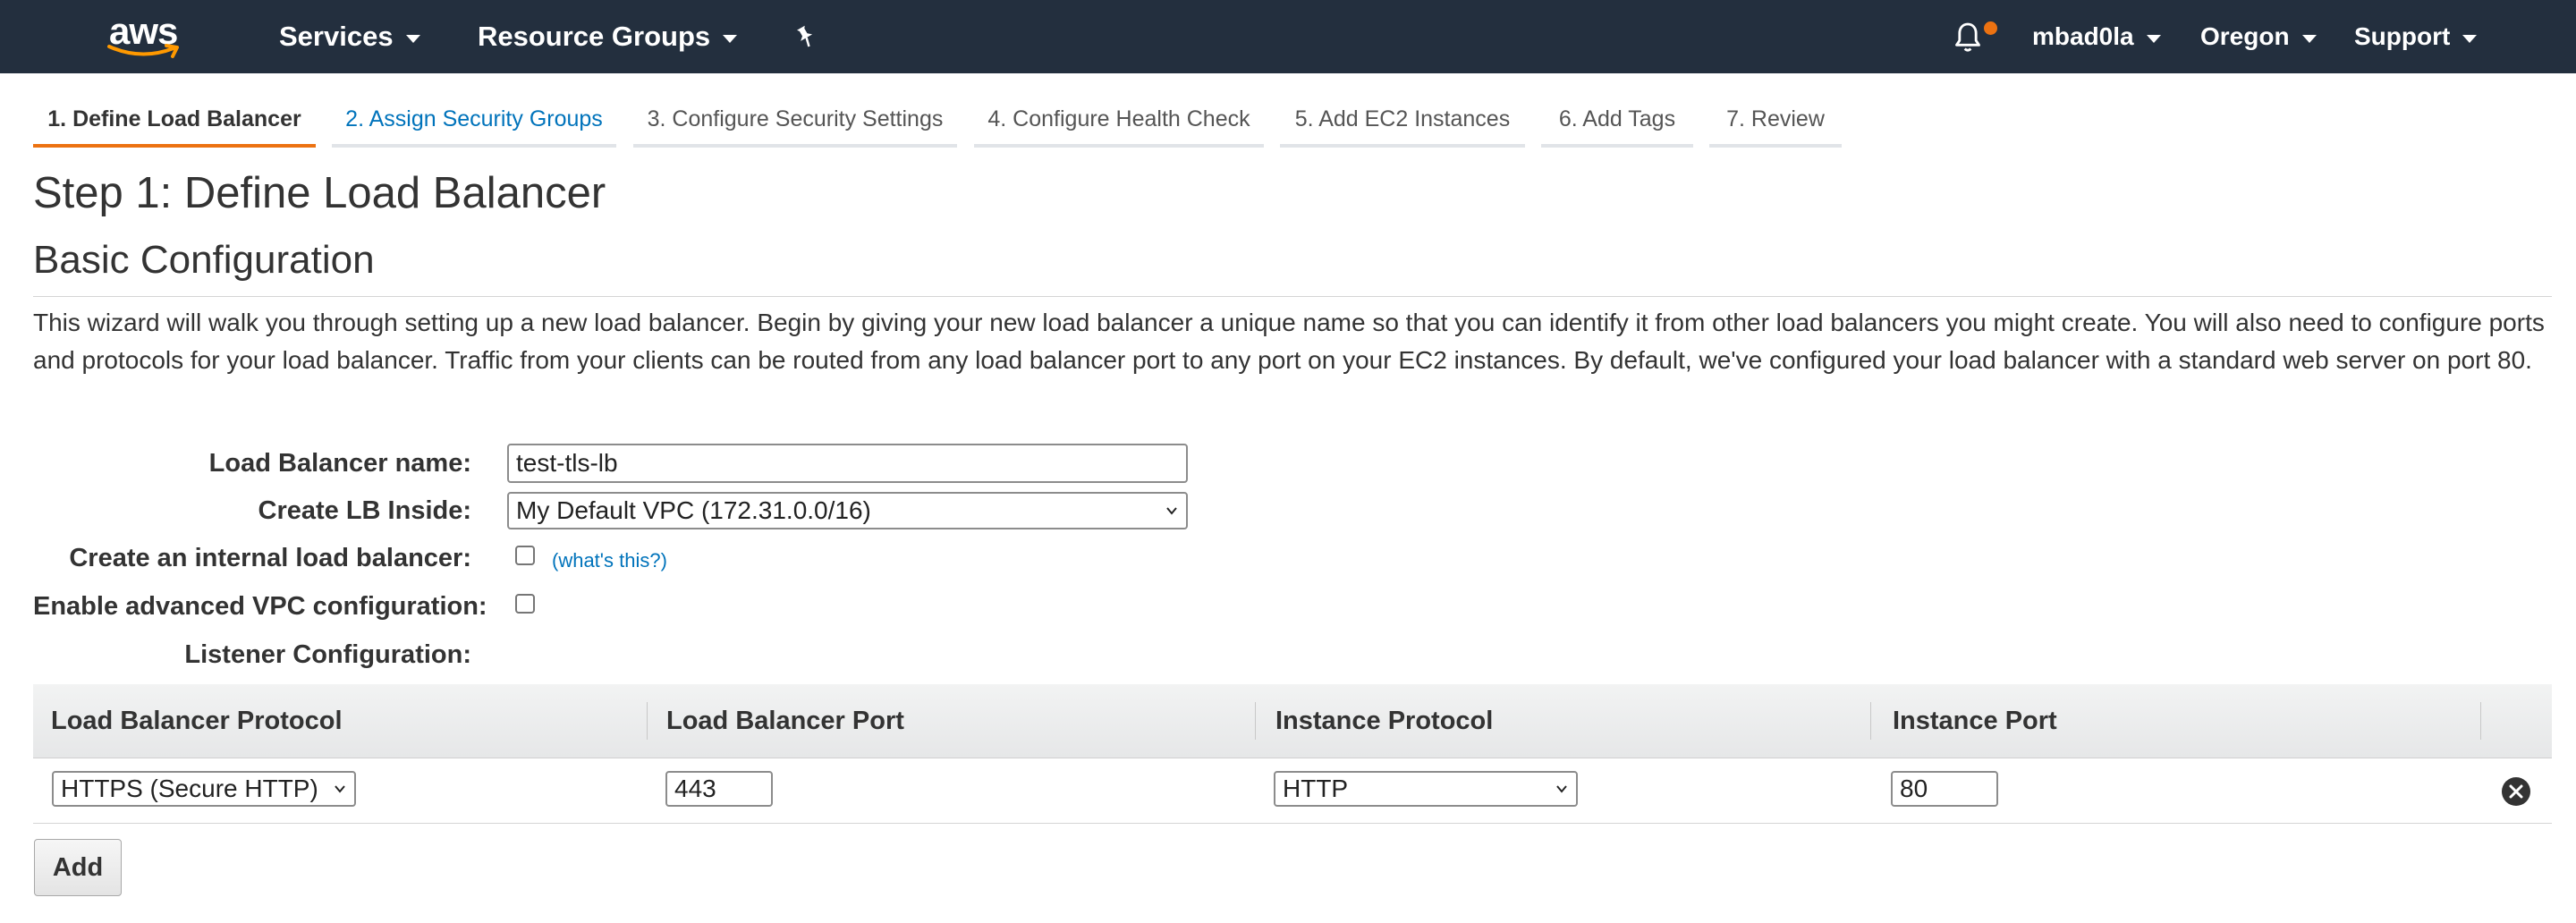 This screenshot has width=2576, height=923. Describe the element at coordinates (1944, 789) in the screenshot. I see `instance-port-input: 80` at that location.